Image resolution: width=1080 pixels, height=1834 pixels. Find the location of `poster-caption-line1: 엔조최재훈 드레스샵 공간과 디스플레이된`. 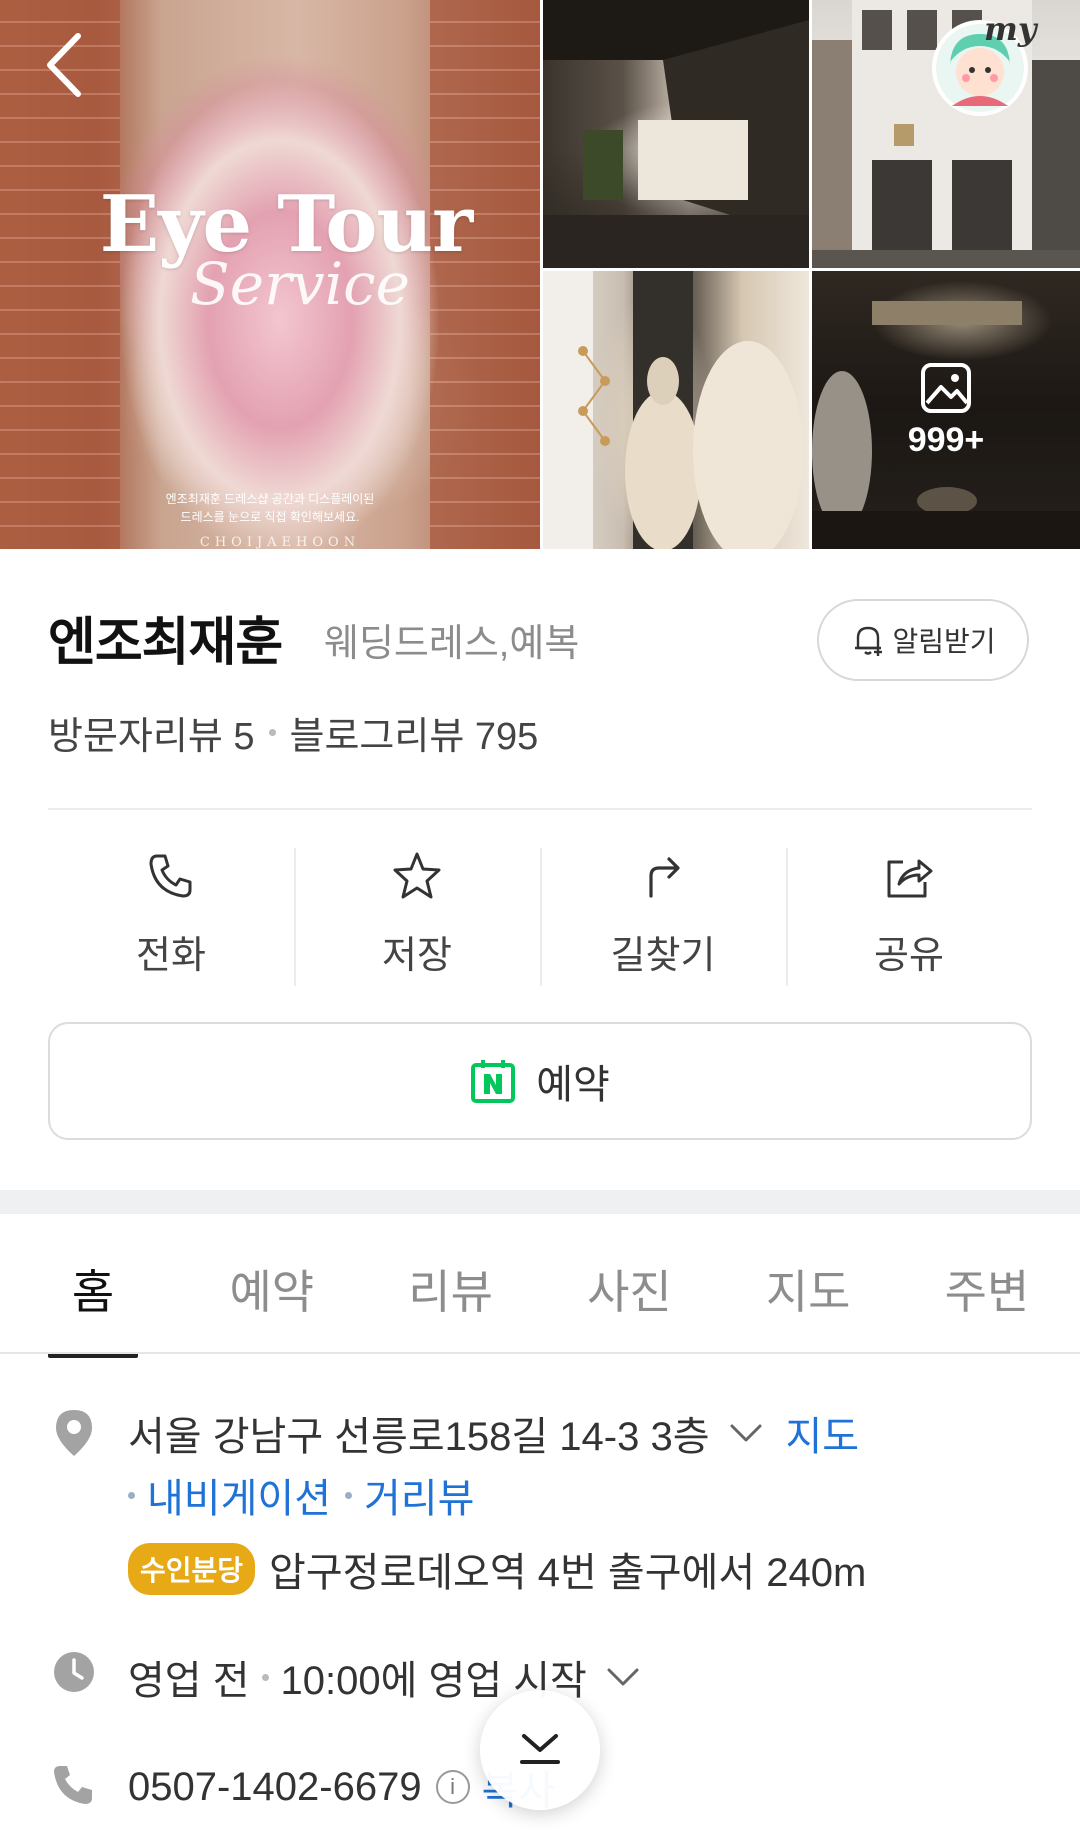

poster-caption-line1: 엔조최재훈 드레스샵 공간과 디스플레이된 is located at coordinates (270, 499).